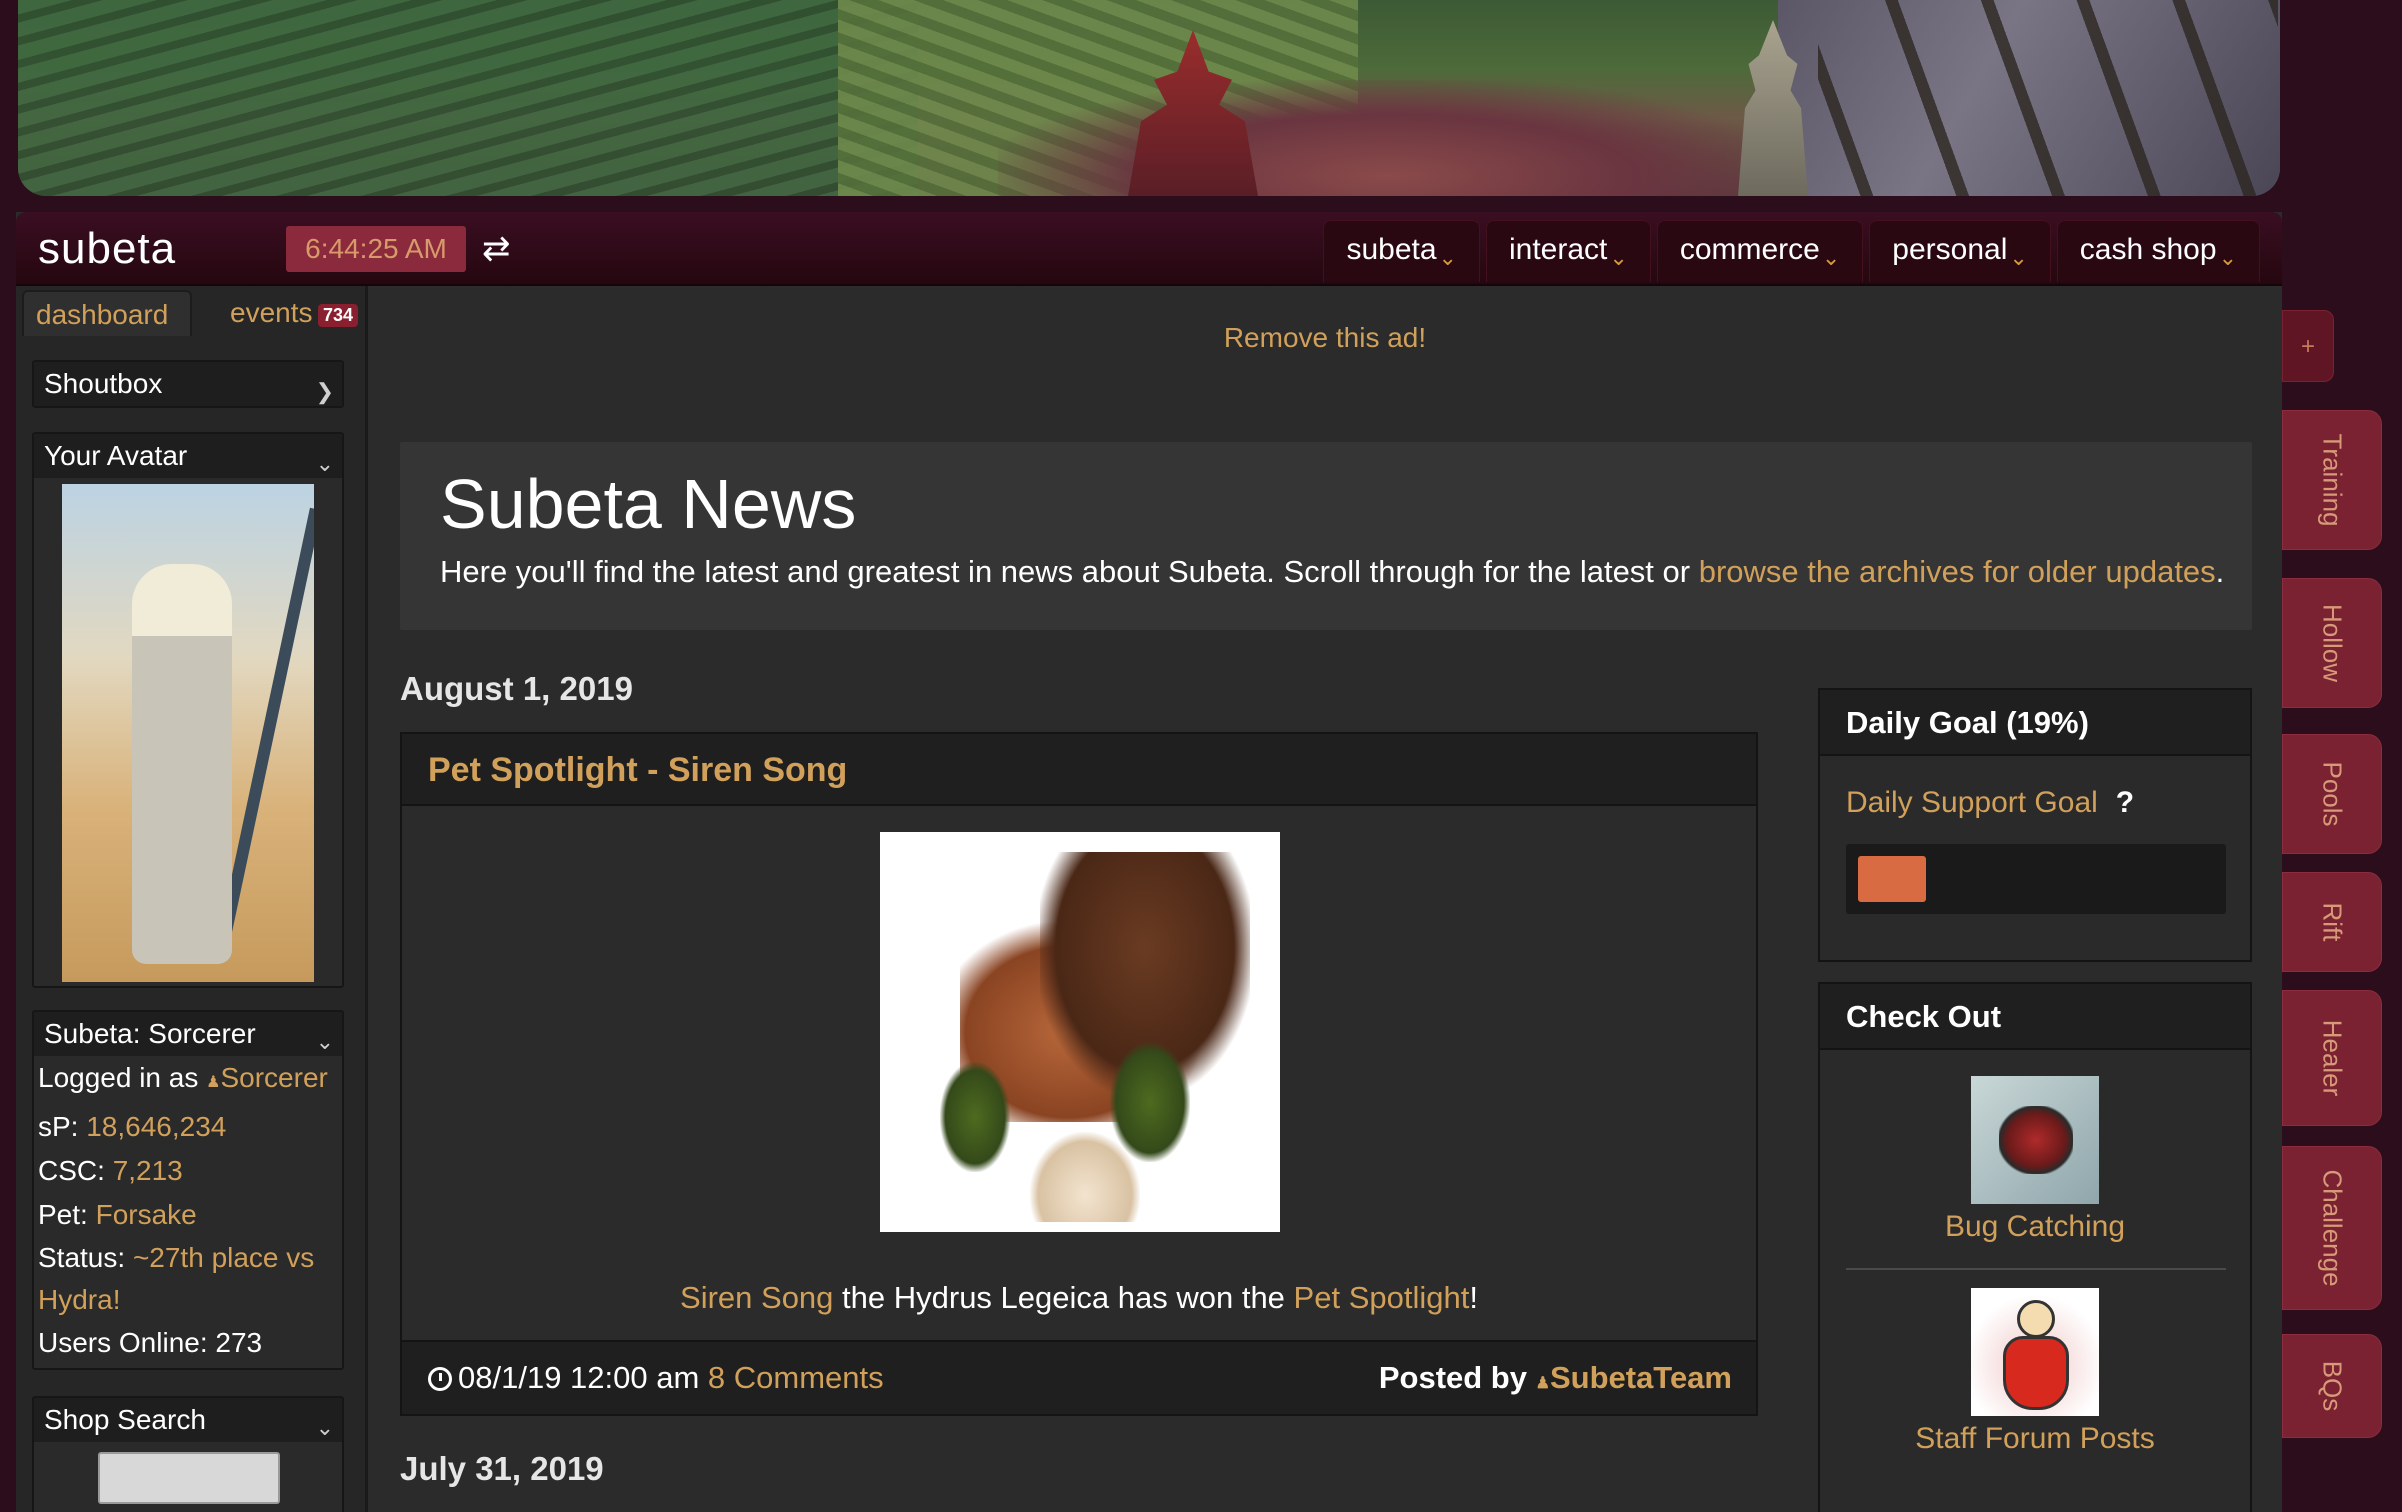 Image resolution: width=2402 pixels, height=1512 pixels. What do you see at coordinates (188, 456) in the screenshot?
I see `avatar-header: Your Avatar ⌄` at bounding box center [188, 456].